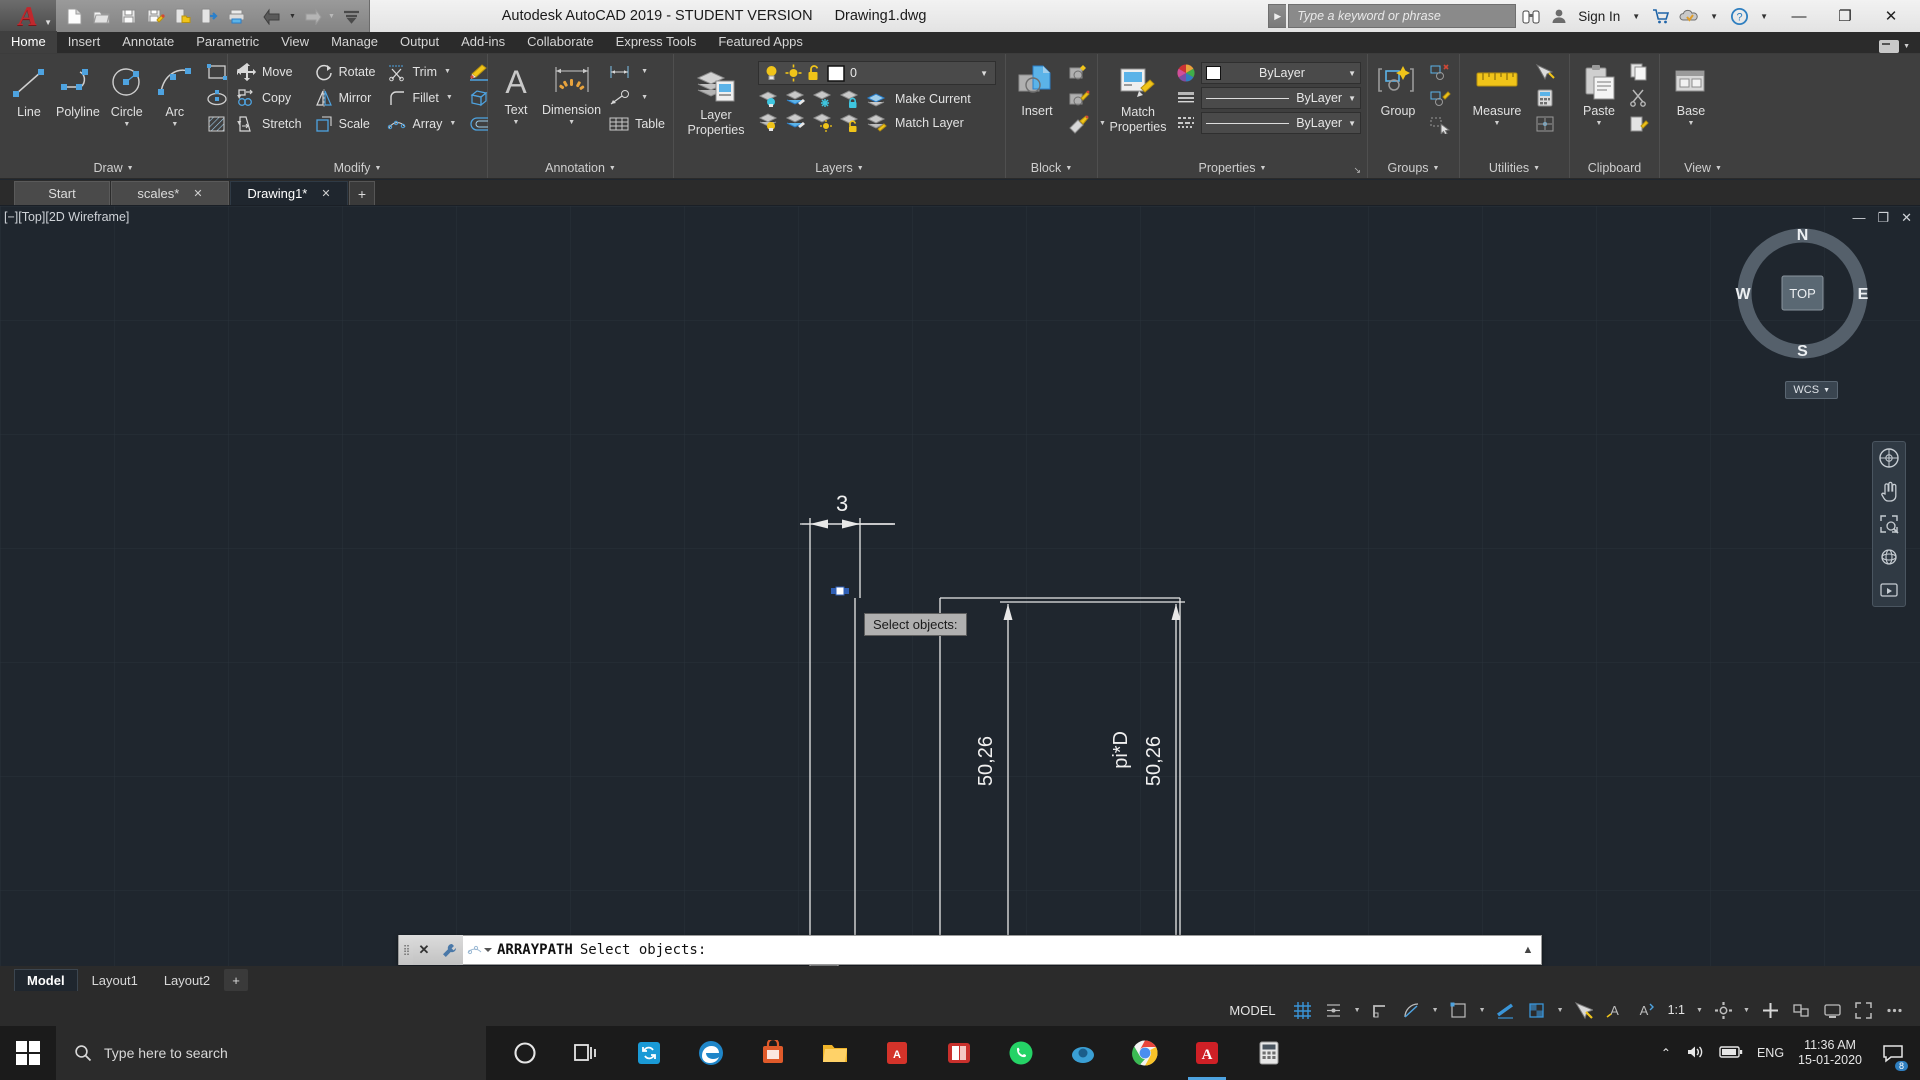  I want to click on ribbon-tab-manage: Manage, so click(354, 42).